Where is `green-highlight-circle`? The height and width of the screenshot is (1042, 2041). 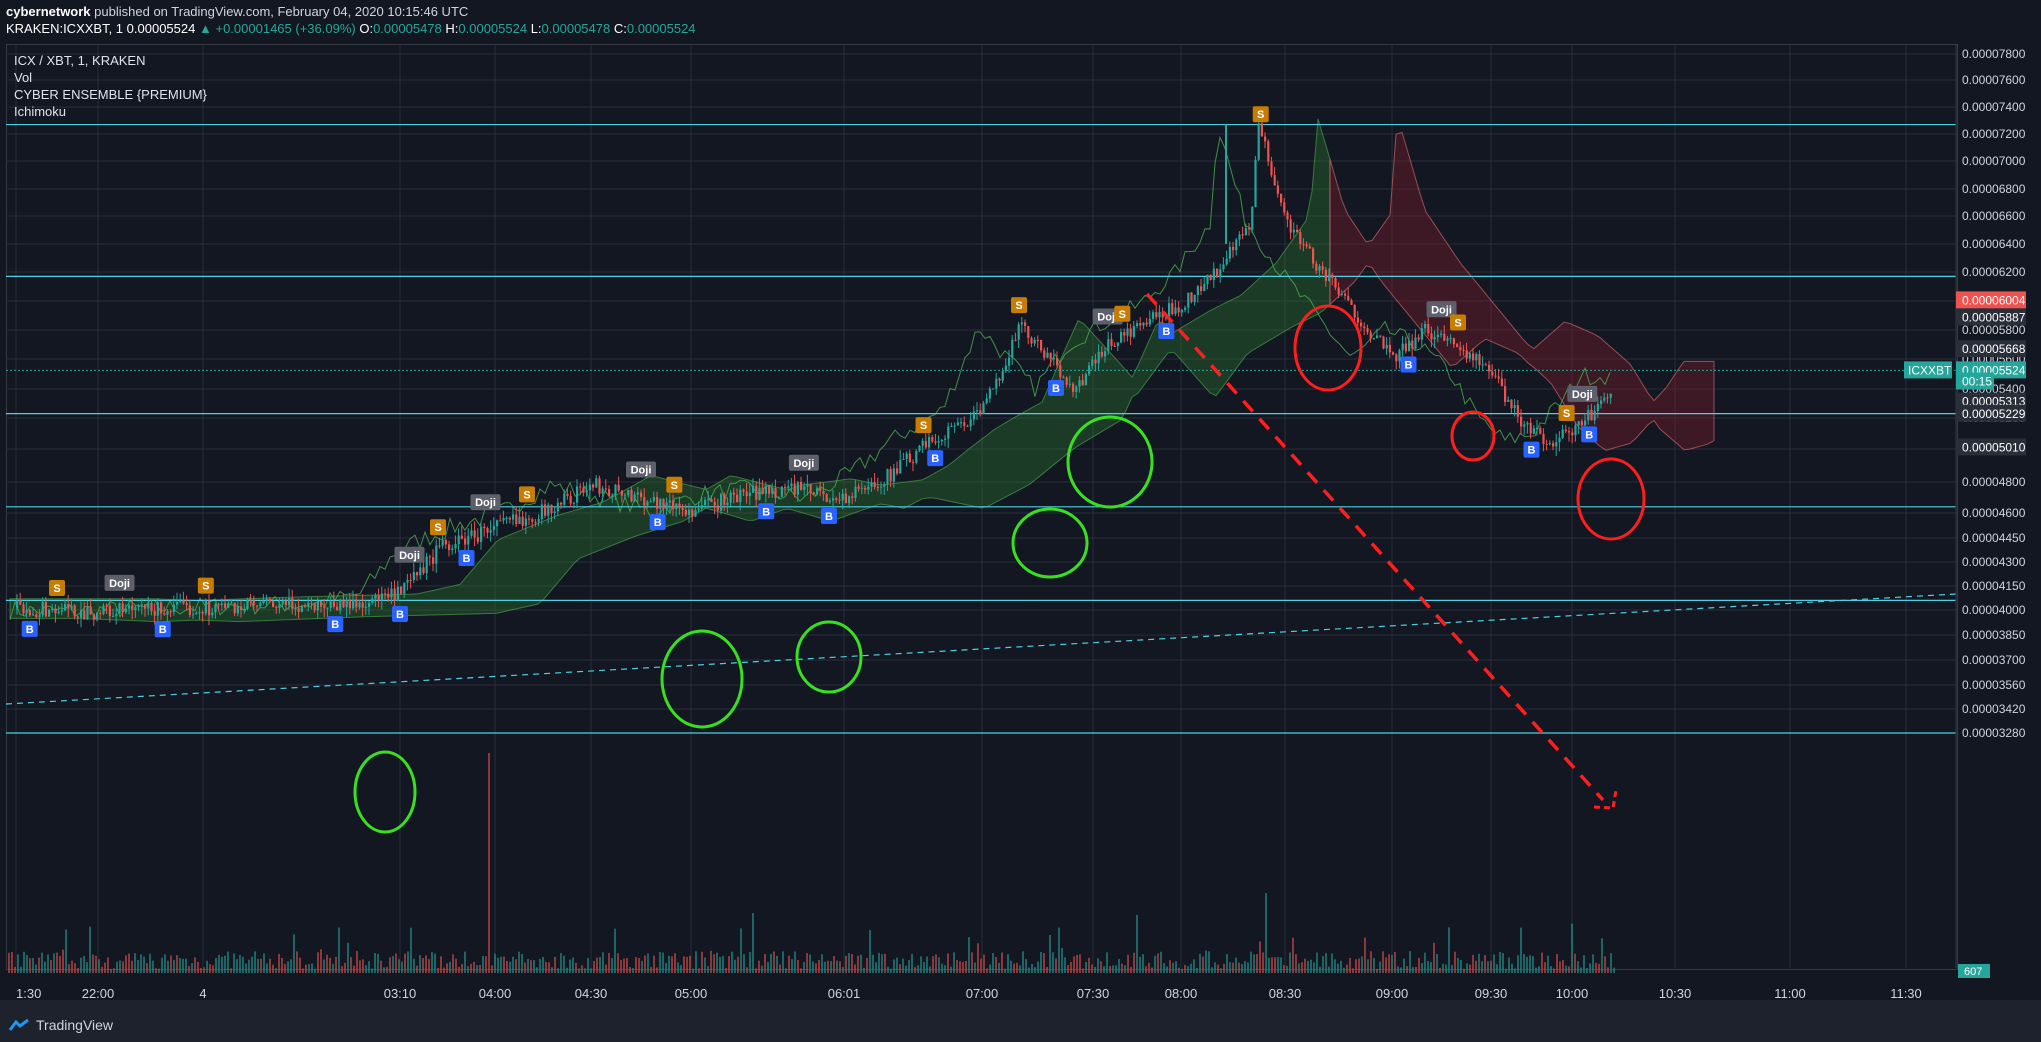
green-highlight-circle is located at coordinates (1050, 543).